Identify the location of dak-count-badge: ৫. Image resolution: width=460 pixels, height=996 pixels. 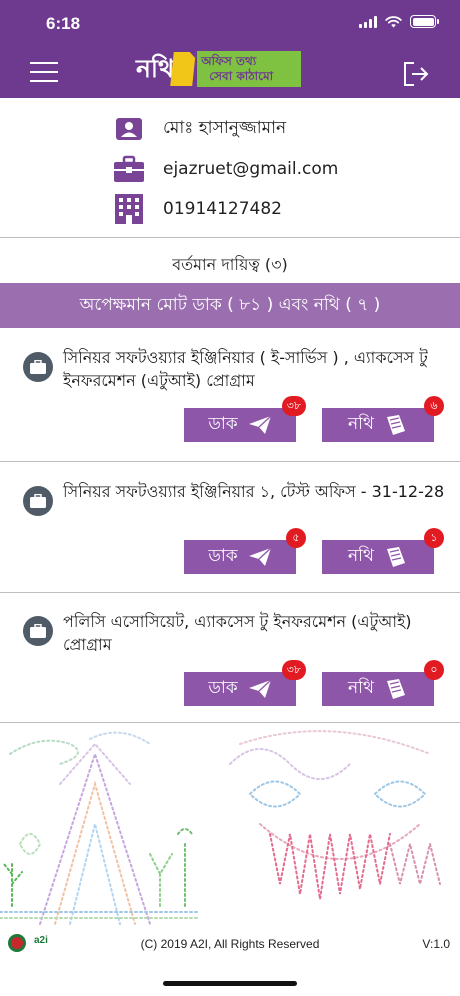
(296, 538).